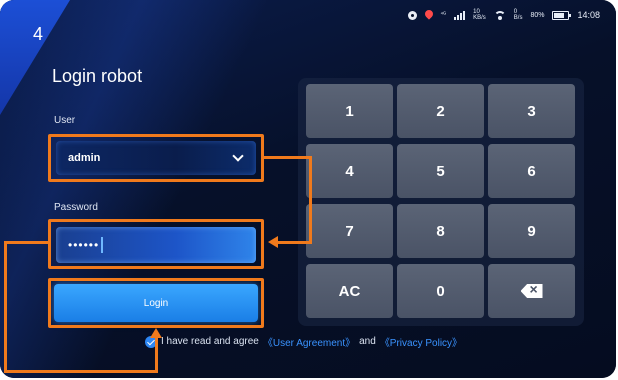  Describe the element at coordinates (38, 34) in the screenshot. I see `step-number: 4` at that location.